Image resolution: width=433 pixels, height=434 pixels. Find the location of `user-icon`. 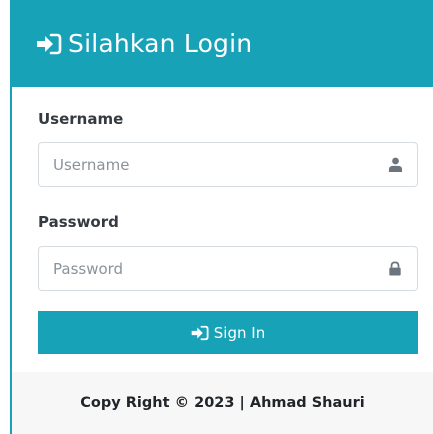

user-icon is located at coordinates (395, 164).